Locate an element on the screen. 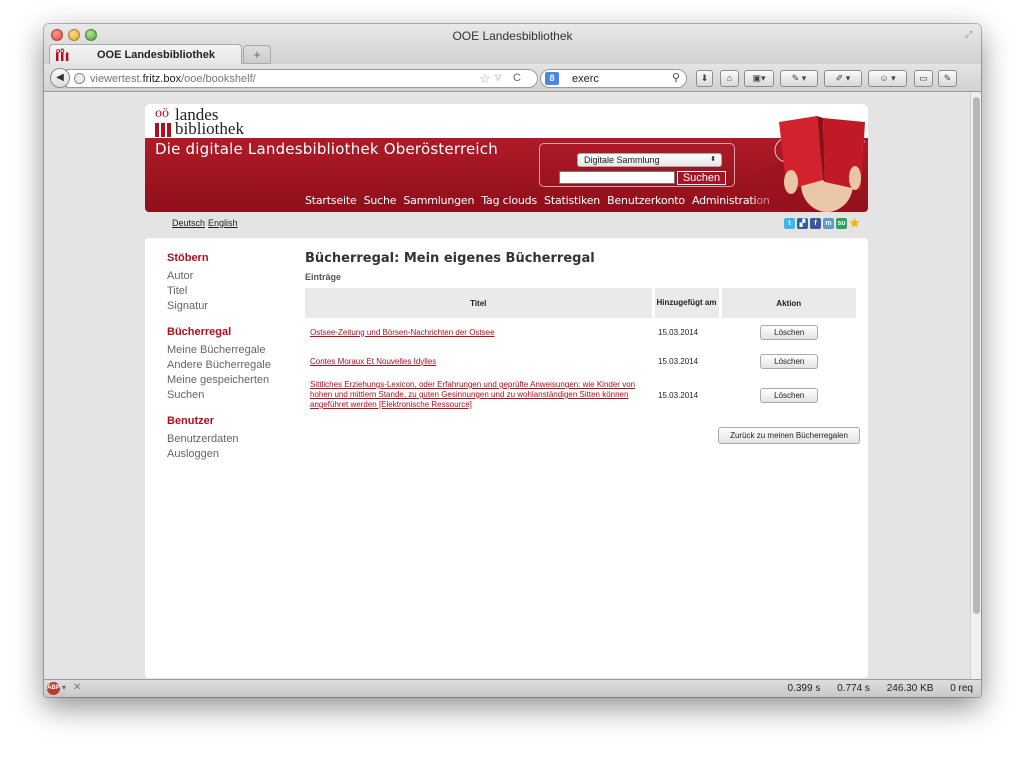  language-switch: Deutsch English is located at coordinates (206, 223).